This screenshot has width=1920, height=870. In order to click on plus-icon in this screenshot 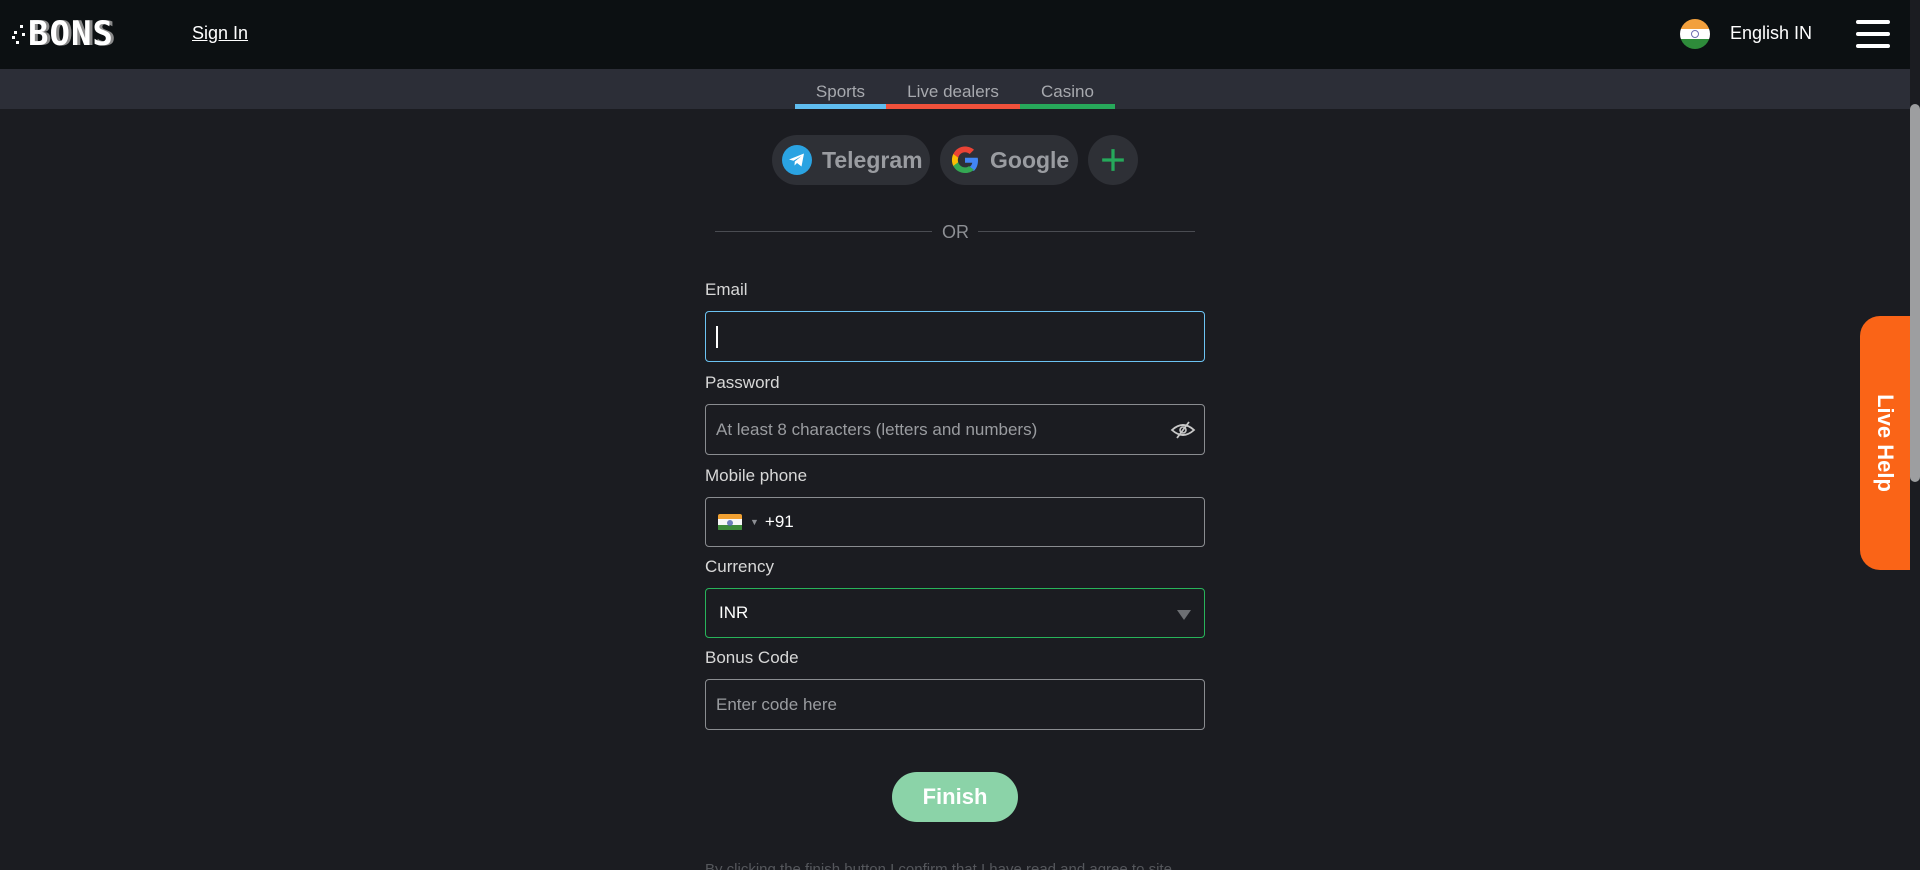, I will do `click(1113, 160)`.